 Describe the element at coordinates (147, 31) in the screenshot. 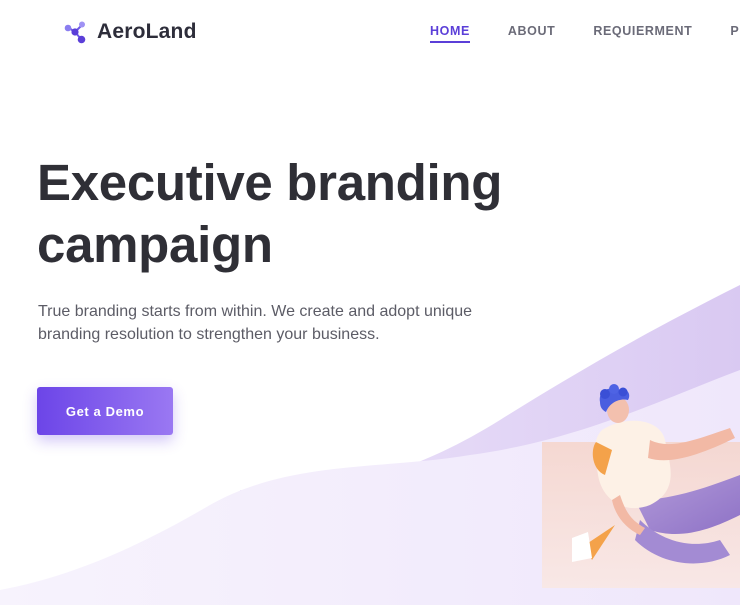

I see `brand-name: AeroLand` at that location.